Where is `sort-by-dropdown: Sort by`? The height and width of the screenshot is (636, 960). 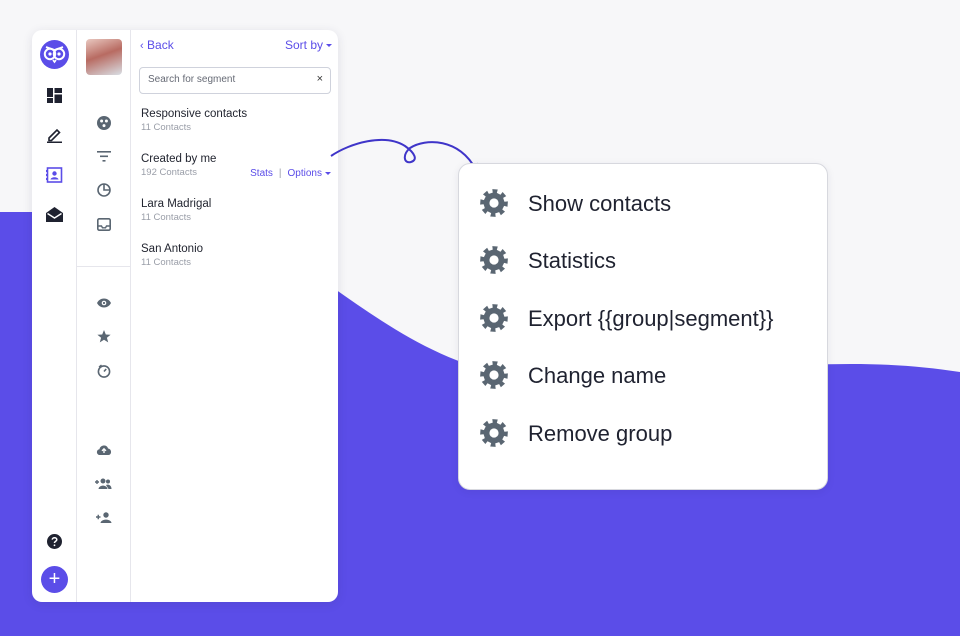
sort-by-dropdown: Sort by is located at coordinates (308, 45).